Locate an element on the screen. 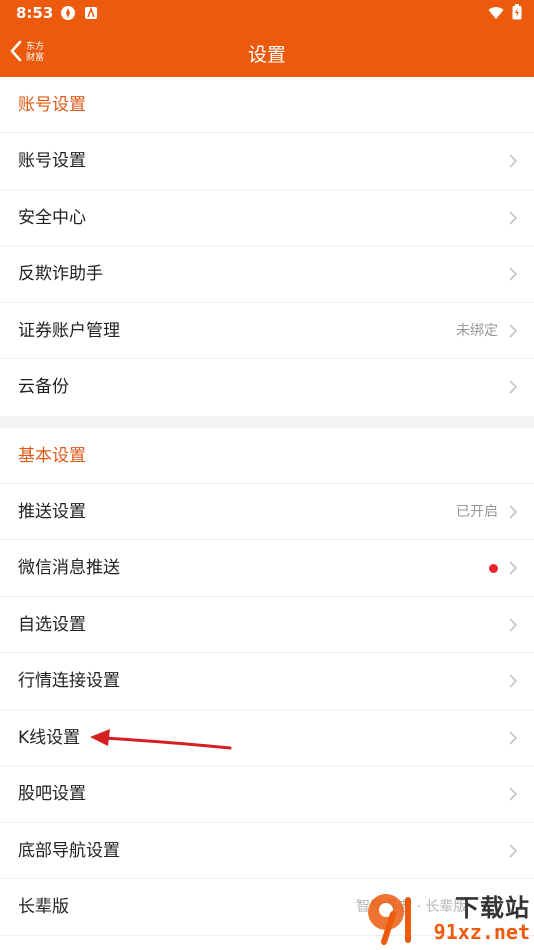 The width and height of the screenshot is (534, 950). row-label: 安全中心 is located at coordinates (52, 217).